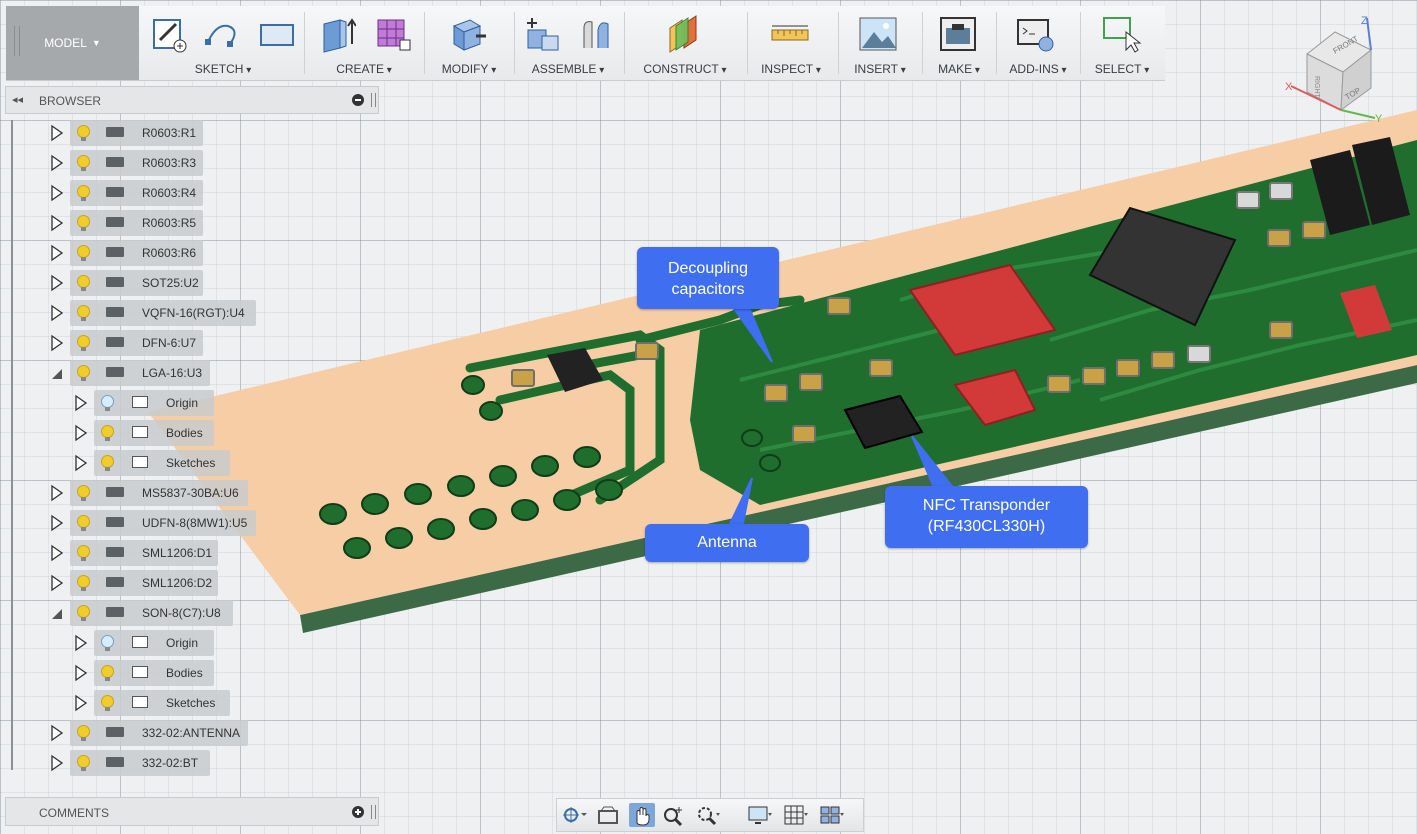 The height and width of the screenshot is (834, 1417). Describe the element at coordinates (1036, 34) in the screenshot. I see `scripts-icon` at that location.